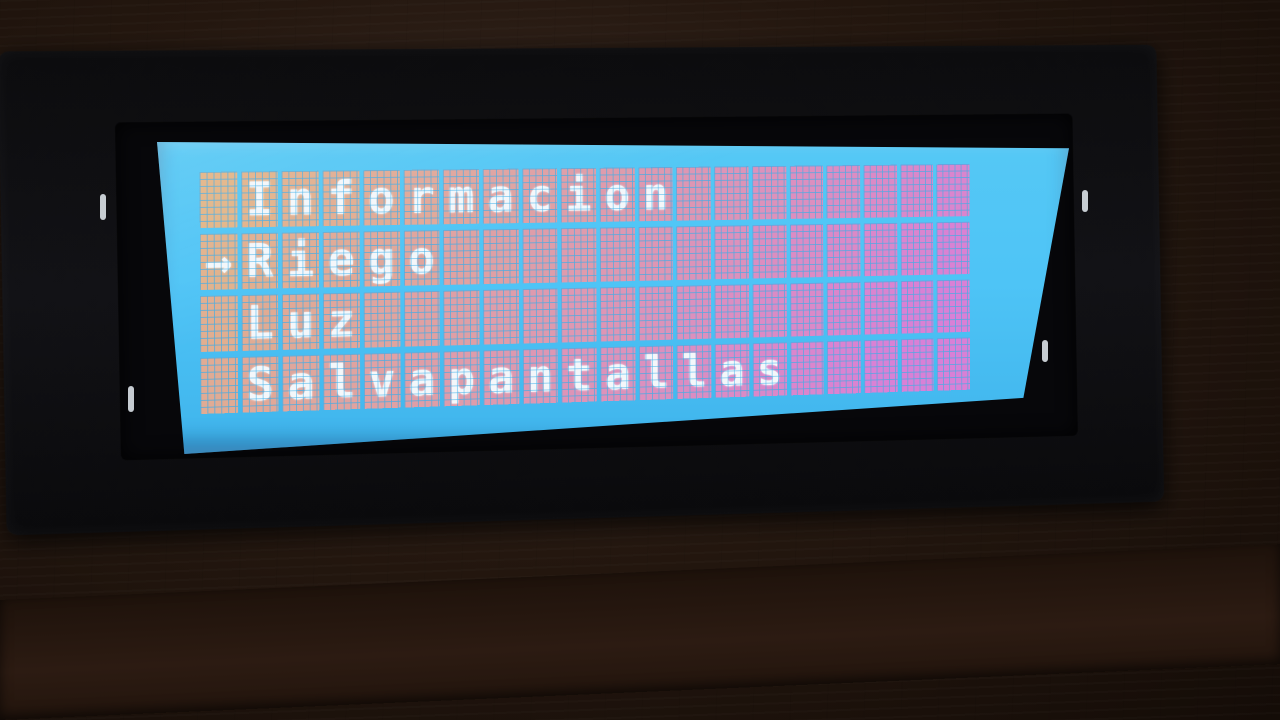 The image size is (1280, 720). What do you see at coordinates (954, 364) in the screenshot?
I see `lcd-cell-r4-c20` at bounding box center [954, 364].